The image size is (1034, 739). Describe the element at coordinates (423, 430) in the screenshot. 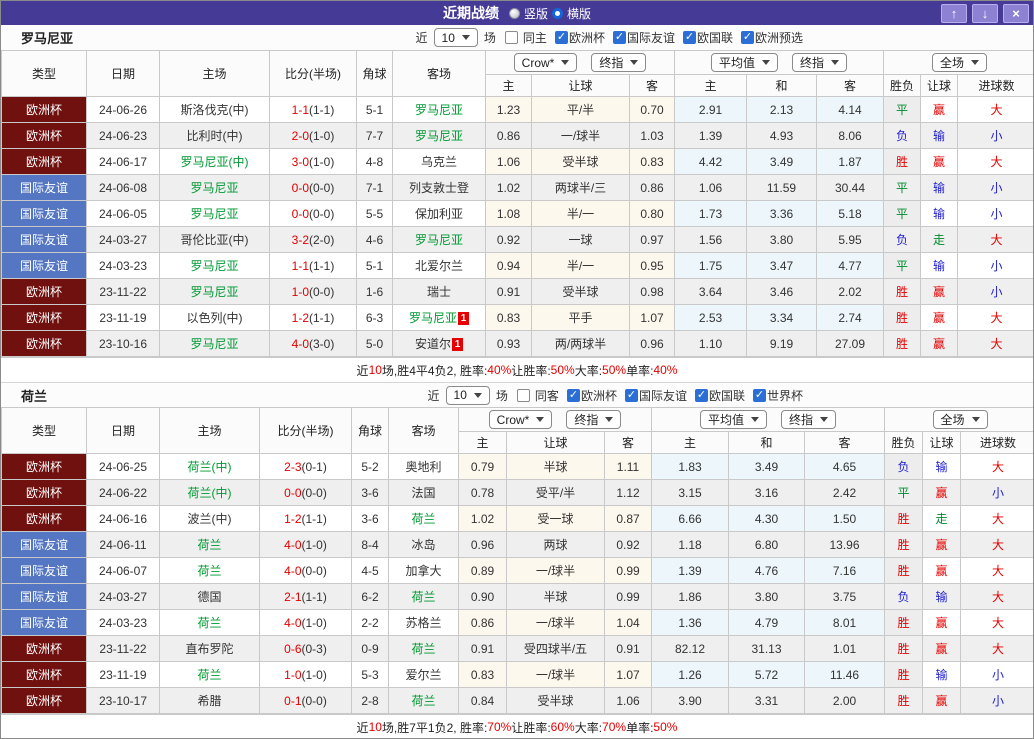

I see `column-header-away: 客场` at that location.